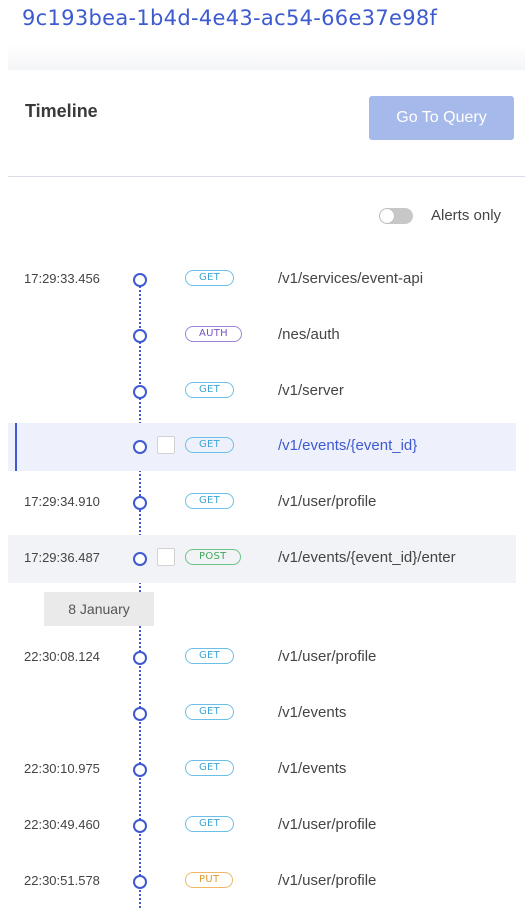 The height and width of the screenshot is (908, 525). Describe the element at coordinates (262, 882) in the screenshot. I see `timeline-row: 22:30:51.578 PUT /v1/user/profile` at that location.